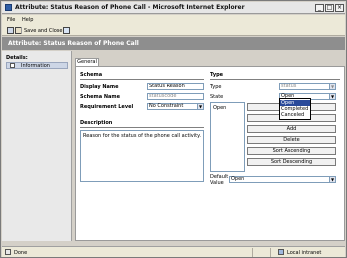 The height and width of the screenshot is (258, 347). What do you see at coordinates (96, 123) in the screenshot?
I see `description-section-title: Description` at bounding box center [96, 123].